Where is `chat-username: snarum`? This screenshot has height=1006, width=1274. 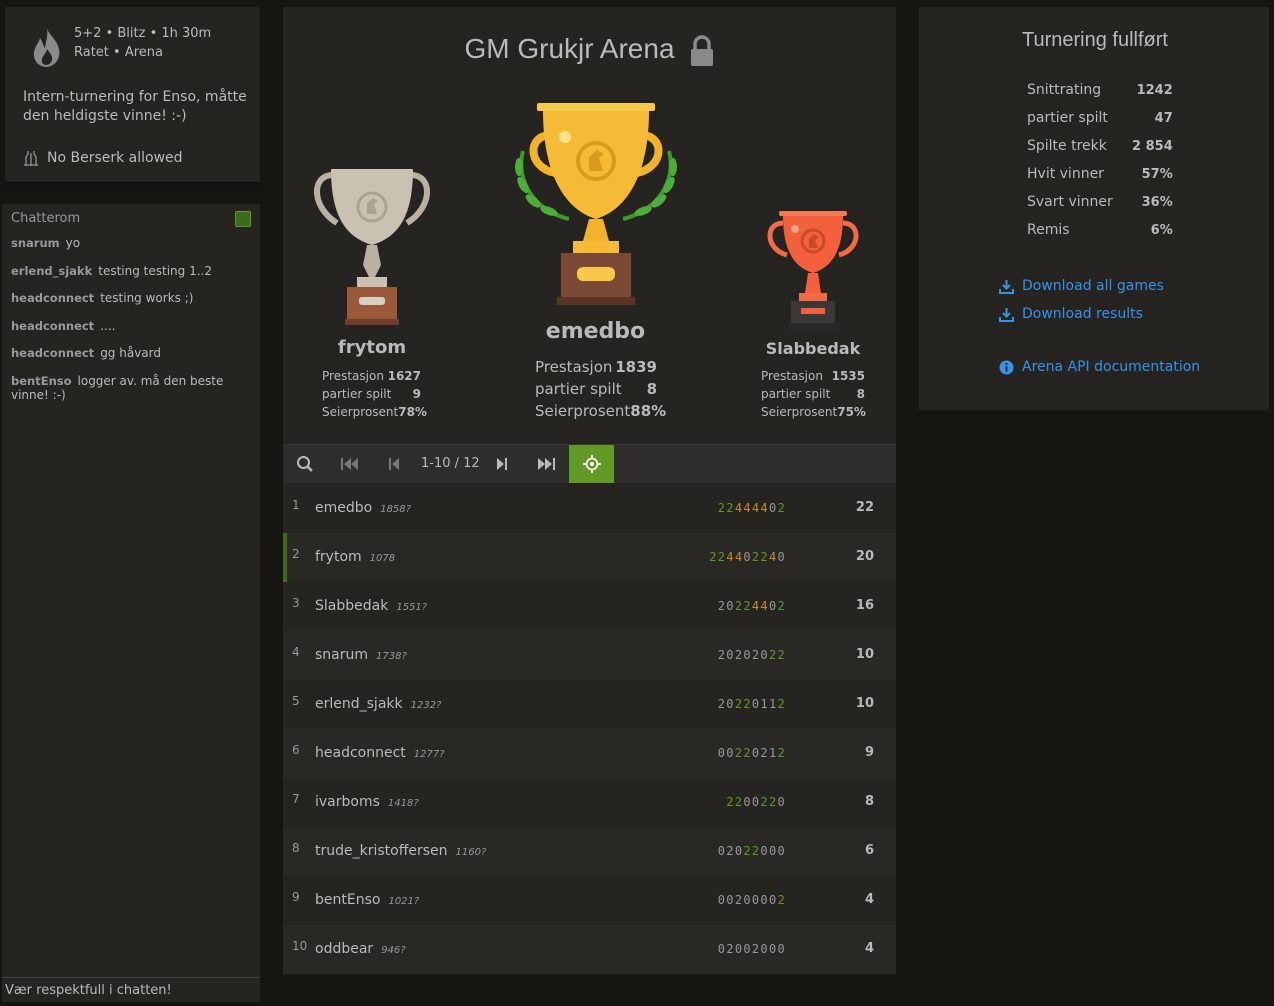
chat-username: snarum is located at coordinates (35, 243).